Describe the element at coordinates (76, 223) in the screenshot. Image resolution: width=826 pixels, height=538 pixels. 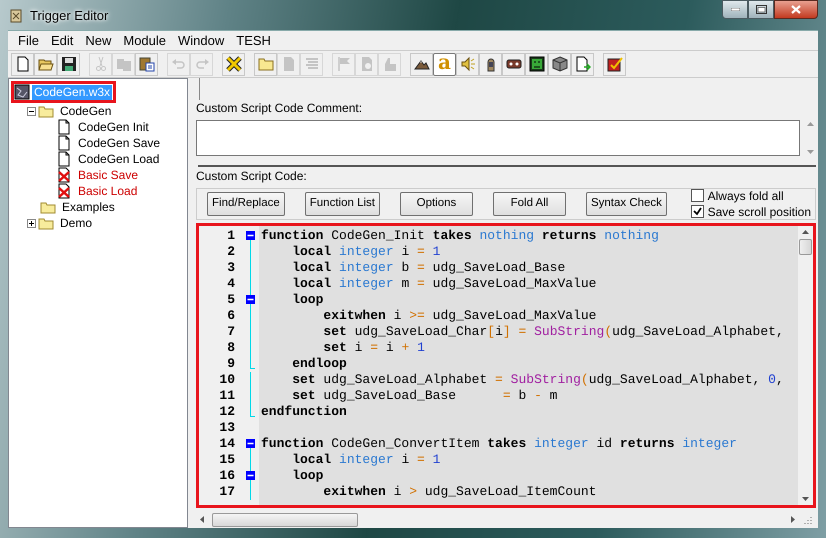
I see `tree-item: Demo` at that location.